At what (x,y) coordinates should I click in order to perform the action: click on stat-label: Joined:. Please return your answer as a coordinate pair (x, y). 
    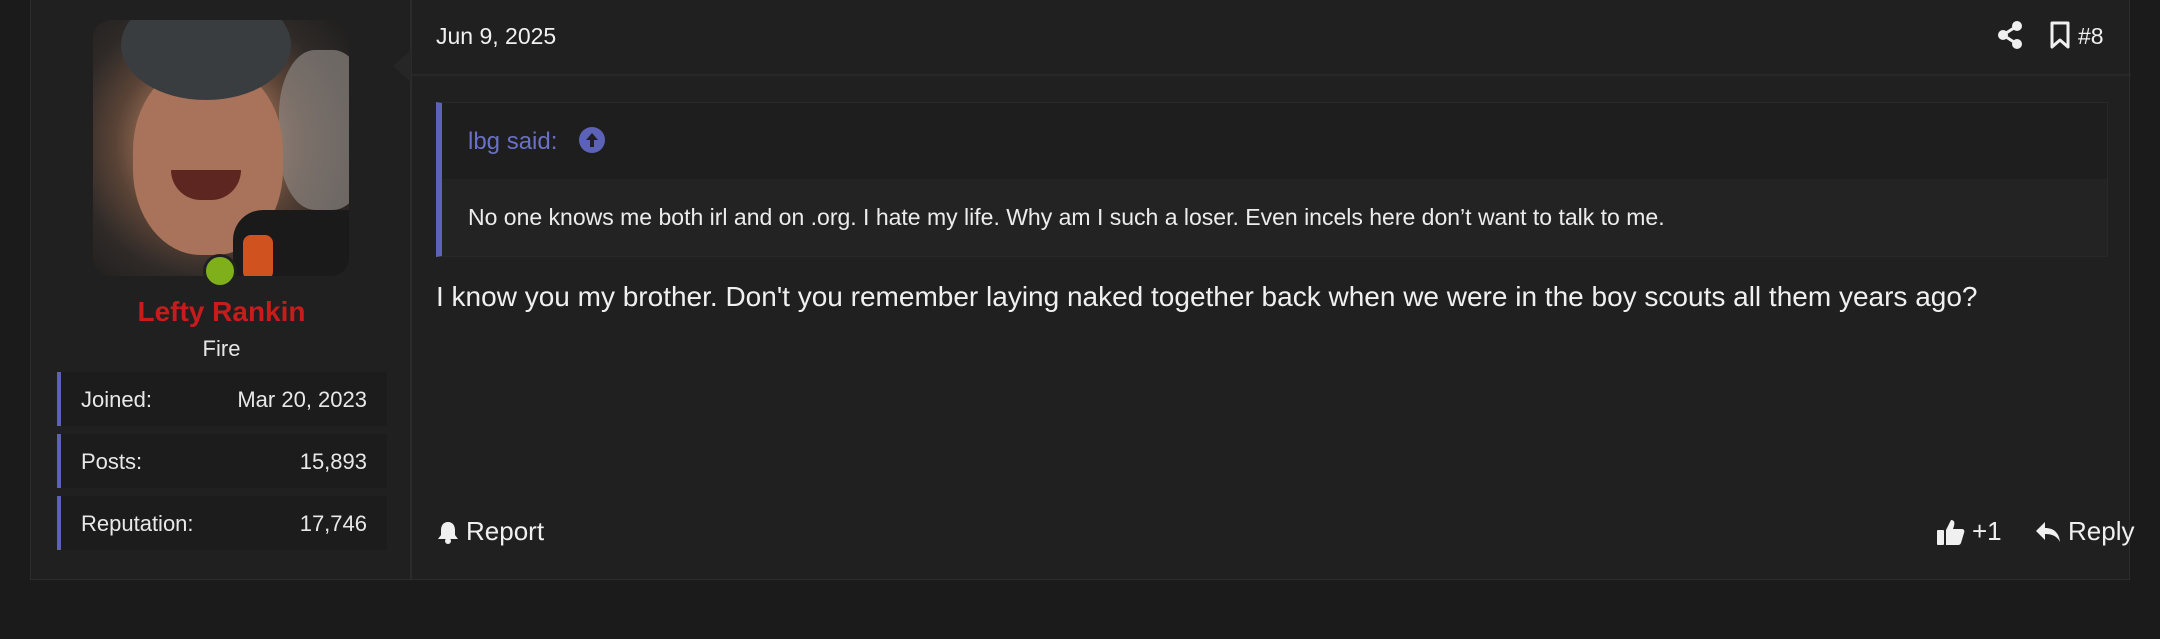
    Looking at the image, I should click on (116, 399).